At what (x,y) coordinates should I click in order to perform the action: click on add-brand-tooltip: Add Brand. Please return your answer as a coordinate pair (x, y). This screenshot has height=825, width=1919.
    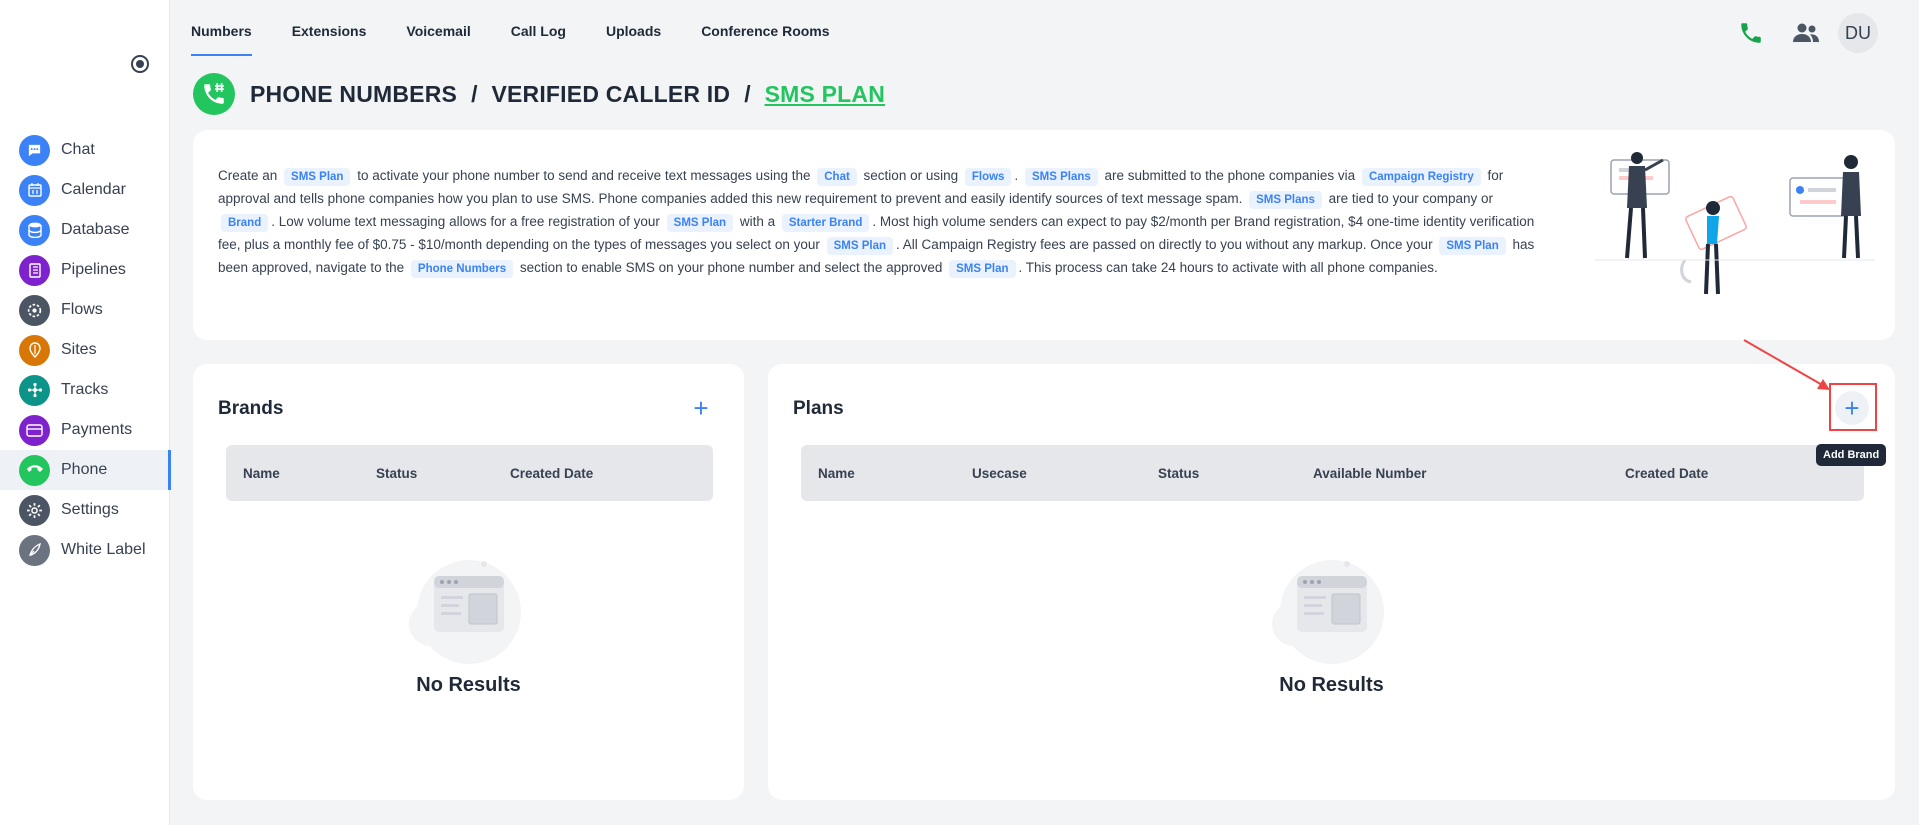
    Looking at the image, I should click on (1851, 455).